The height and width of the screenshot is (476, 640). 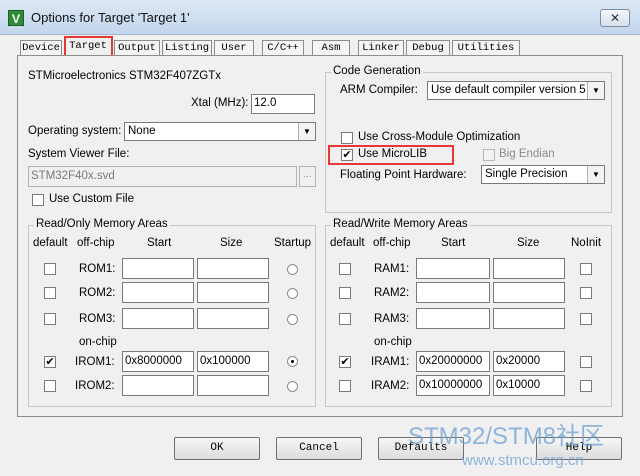 What do you see at coordinates (586, 293) in the screenshot?
I see `ram2-noinit-checkbox` at bounding box center [586, 293].